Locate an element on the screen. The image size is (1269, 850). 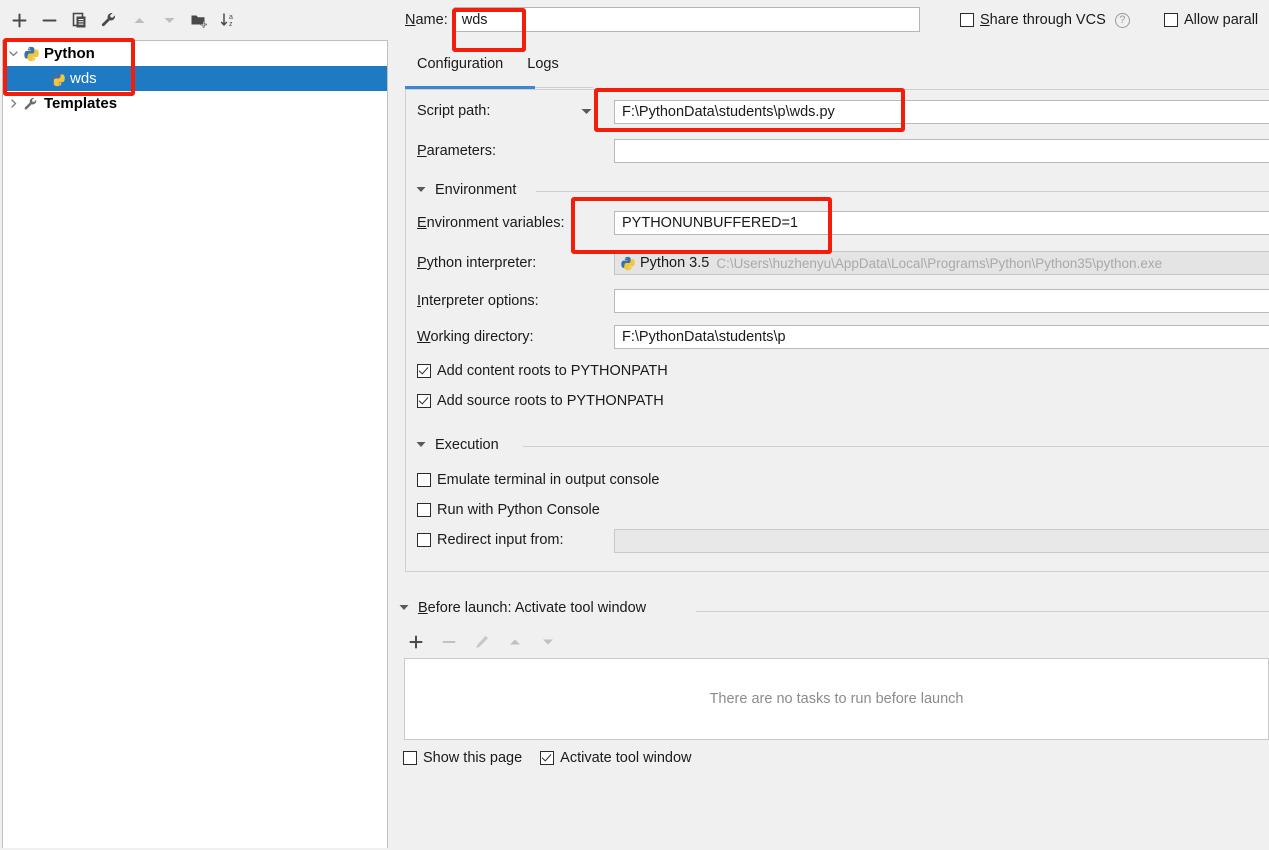
share-through-vcs-label: Share through VCS is located at coordinates (1043, 20).